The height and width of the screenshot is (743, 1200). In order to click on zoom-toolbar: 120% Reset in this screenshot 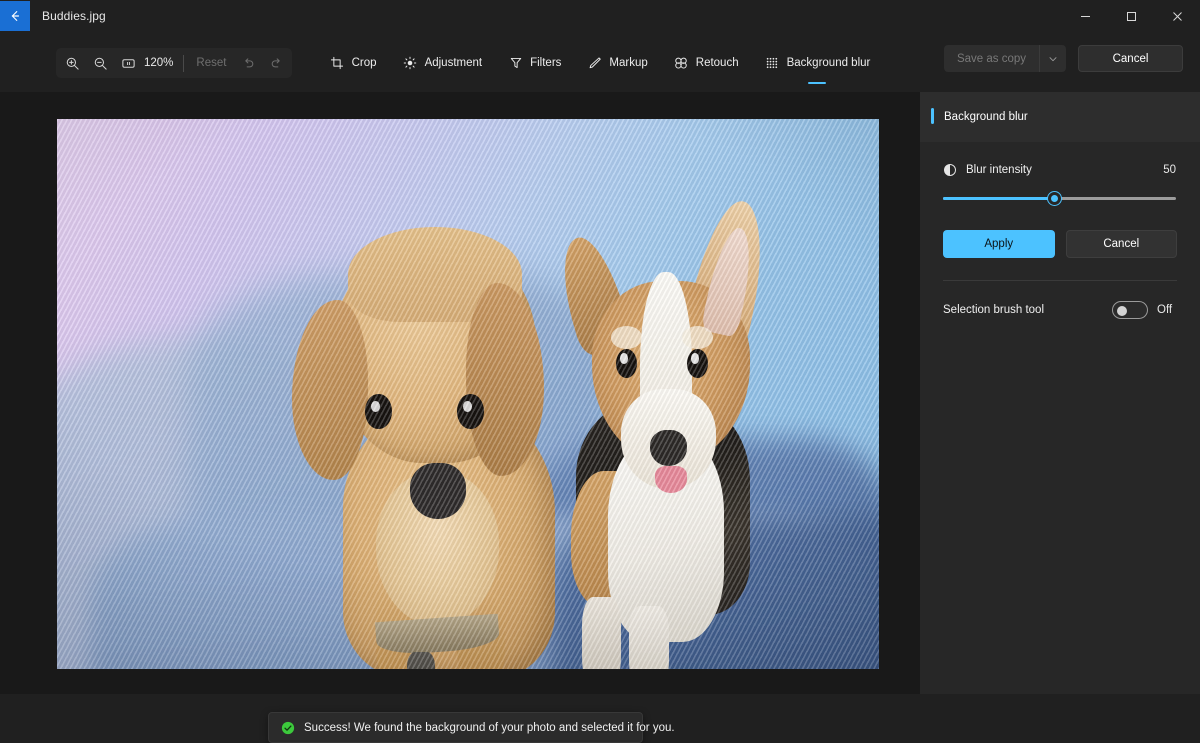, I will do `click(174, 63)`.